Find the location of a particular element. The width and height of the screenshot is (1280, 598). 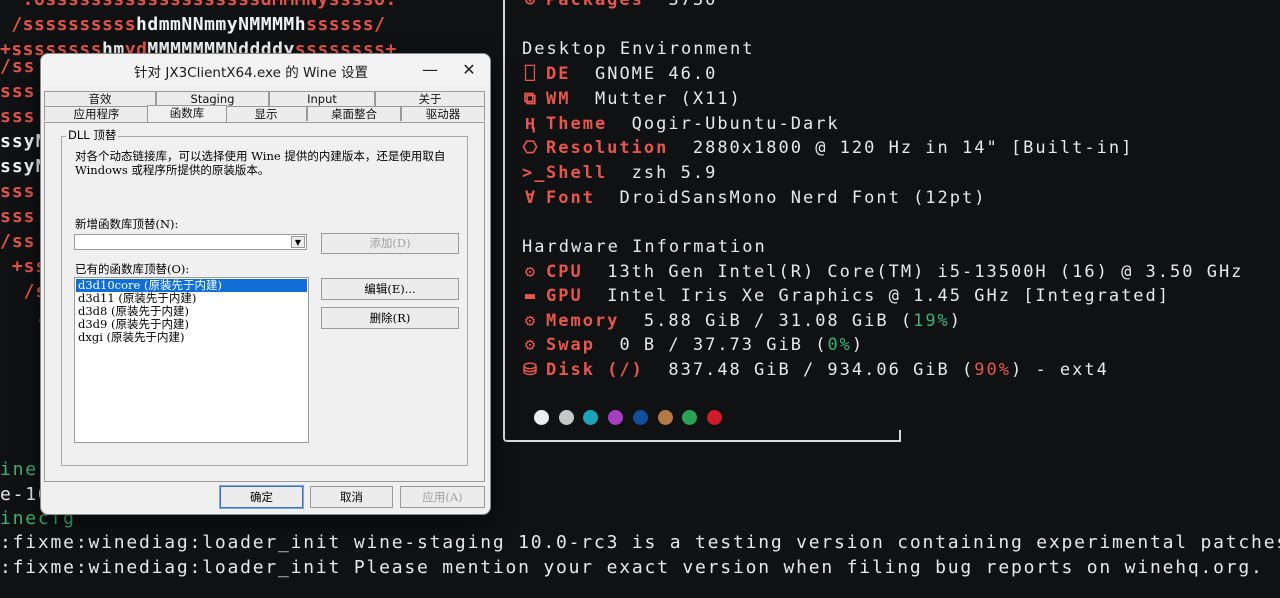

hardware-section-title: Hardware Information is located at coordinates (644, 247).